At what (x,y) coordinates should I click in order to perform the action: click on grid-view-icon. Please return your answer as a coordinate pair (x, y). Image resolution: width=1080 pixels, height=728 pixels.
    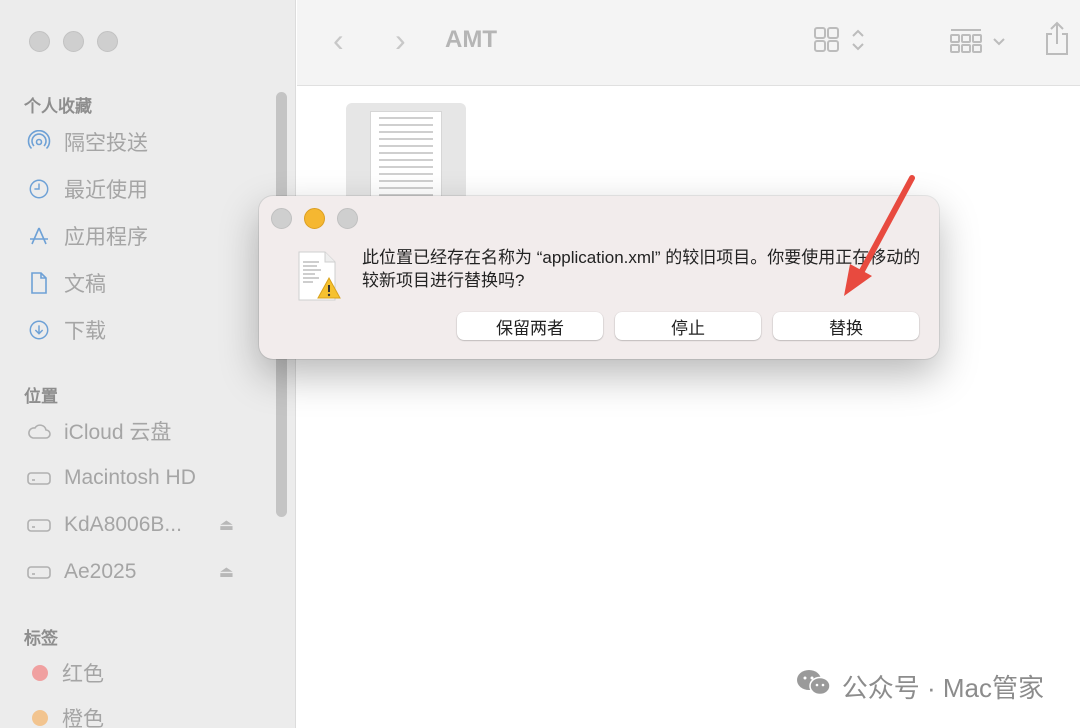
    Looking at the image, I should click on (842, 43).